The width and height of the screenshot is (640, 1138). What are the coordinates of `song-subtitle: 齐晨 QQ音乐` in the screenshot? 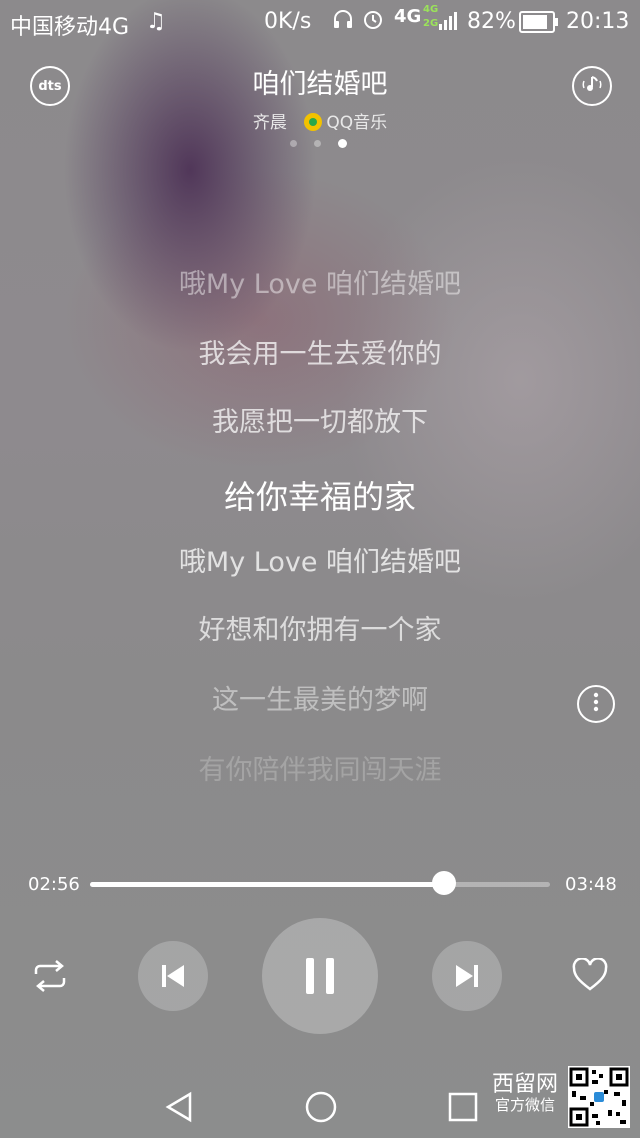 It's located at (320, 120).